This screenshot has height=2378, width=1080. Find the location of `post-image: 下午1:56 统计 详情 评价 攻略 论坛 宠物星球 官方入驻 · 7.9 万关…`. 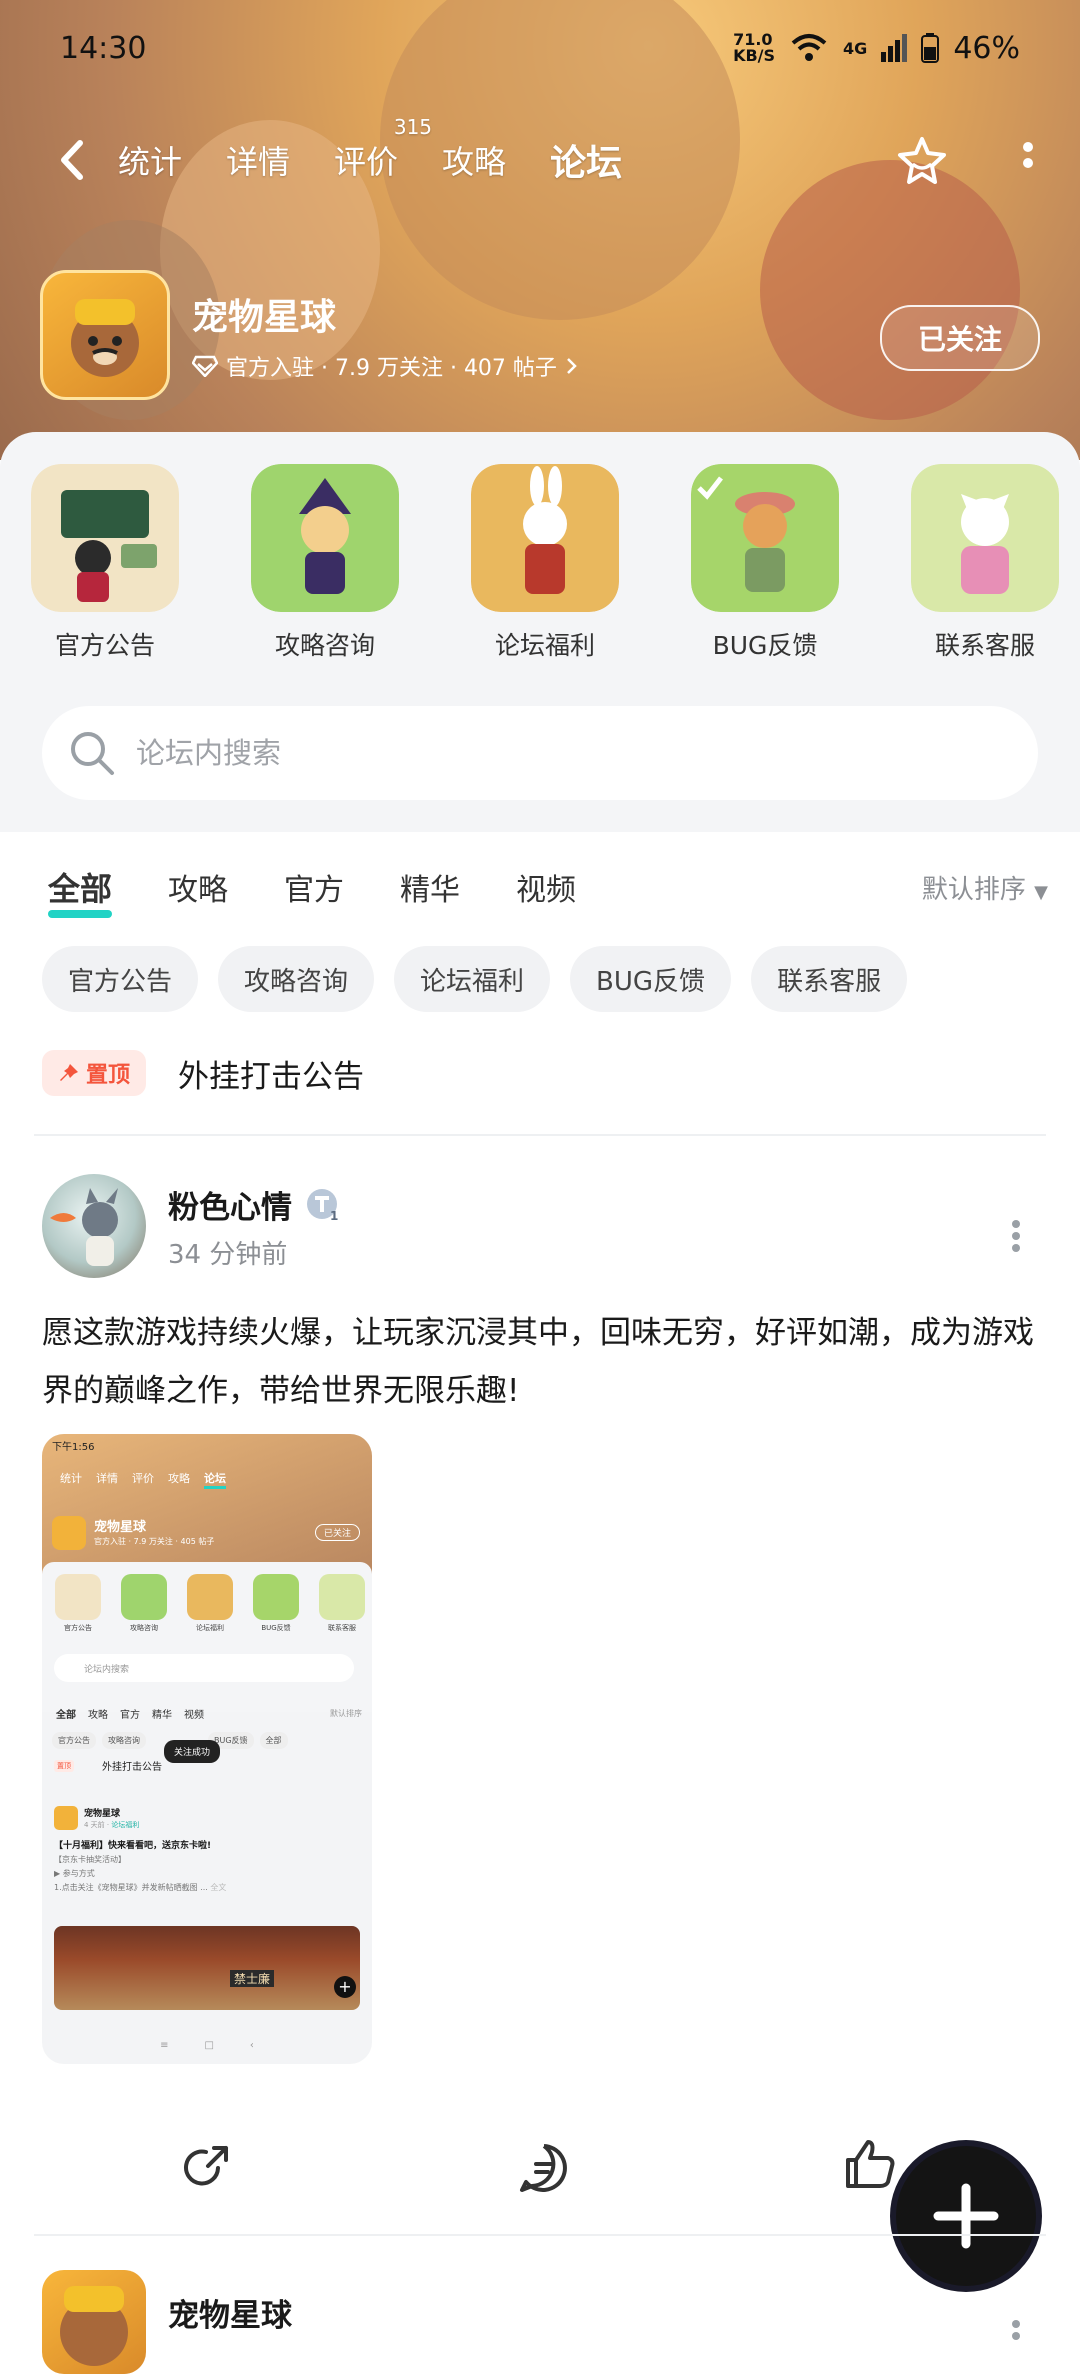

post-image: 下午1:56 统计 详情 评价 攻略 论坛 宠物星球 官方入驻 · 7.9 万关… is located at coordinates (207, 1749).